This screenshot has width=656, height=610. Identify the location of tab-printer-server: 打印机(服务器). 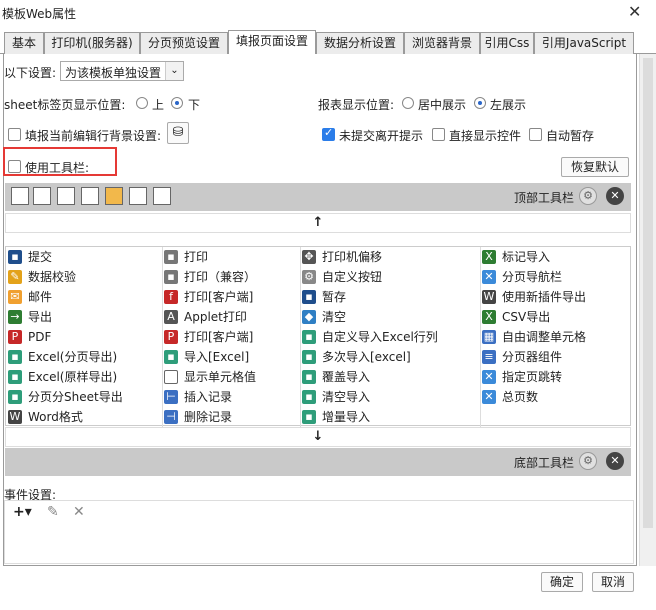
(92, 43).